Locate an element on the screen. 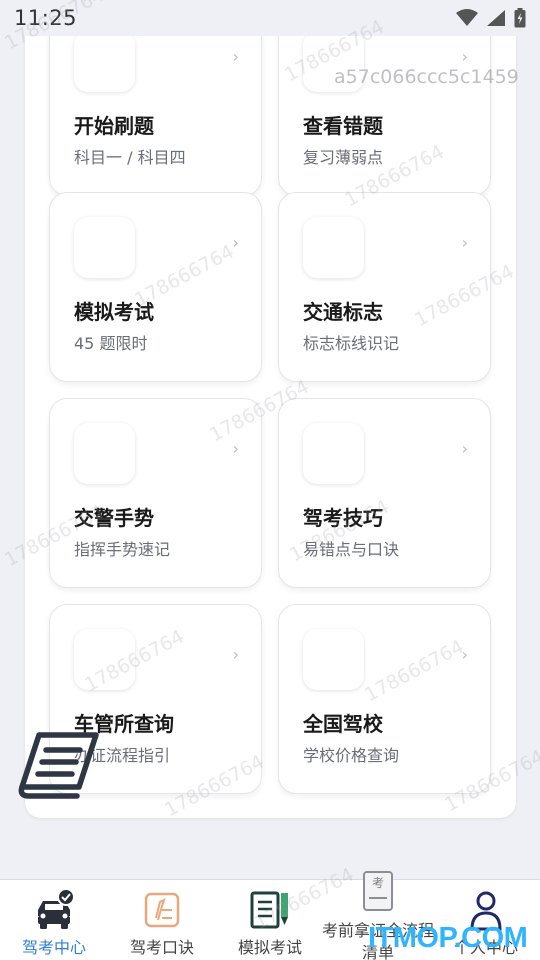 Image resolution: width=540 pixels, height=960 pixels. tab-label: 驾考中心 is located at coordinates (54, 947).